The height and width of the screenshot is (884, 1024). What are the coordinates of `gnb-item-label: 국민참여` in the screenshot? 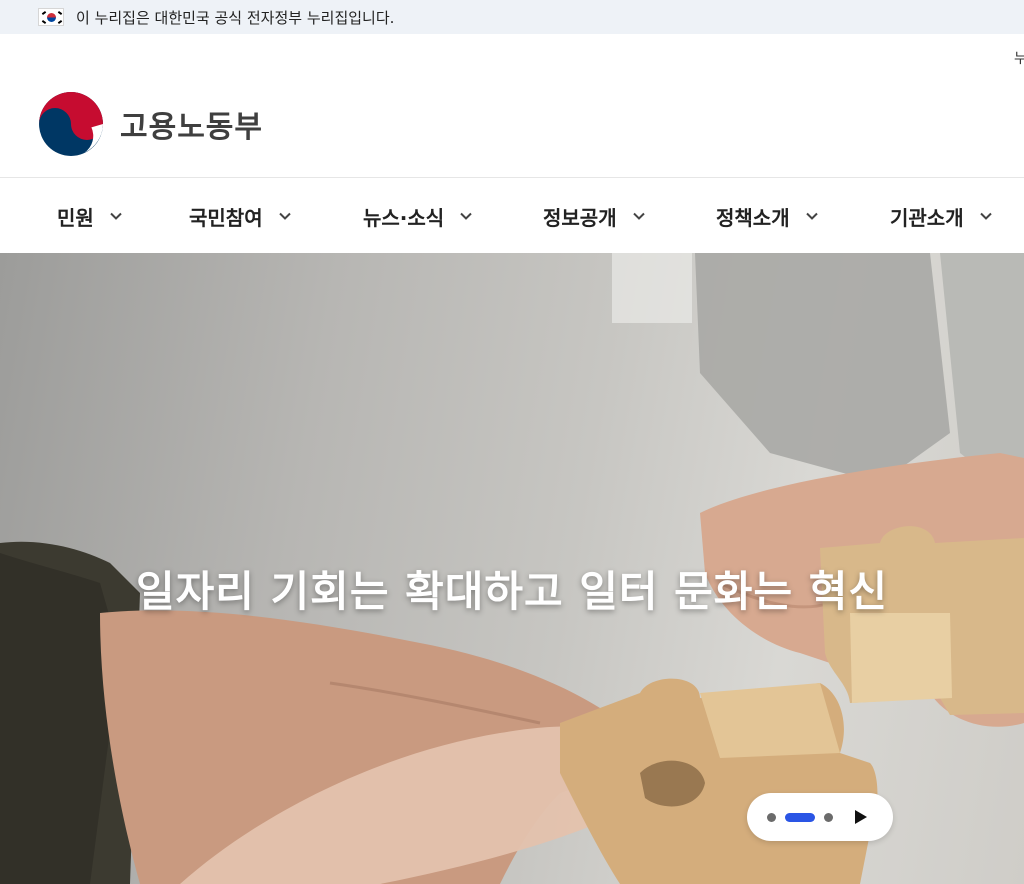 It's located at (226, 217).